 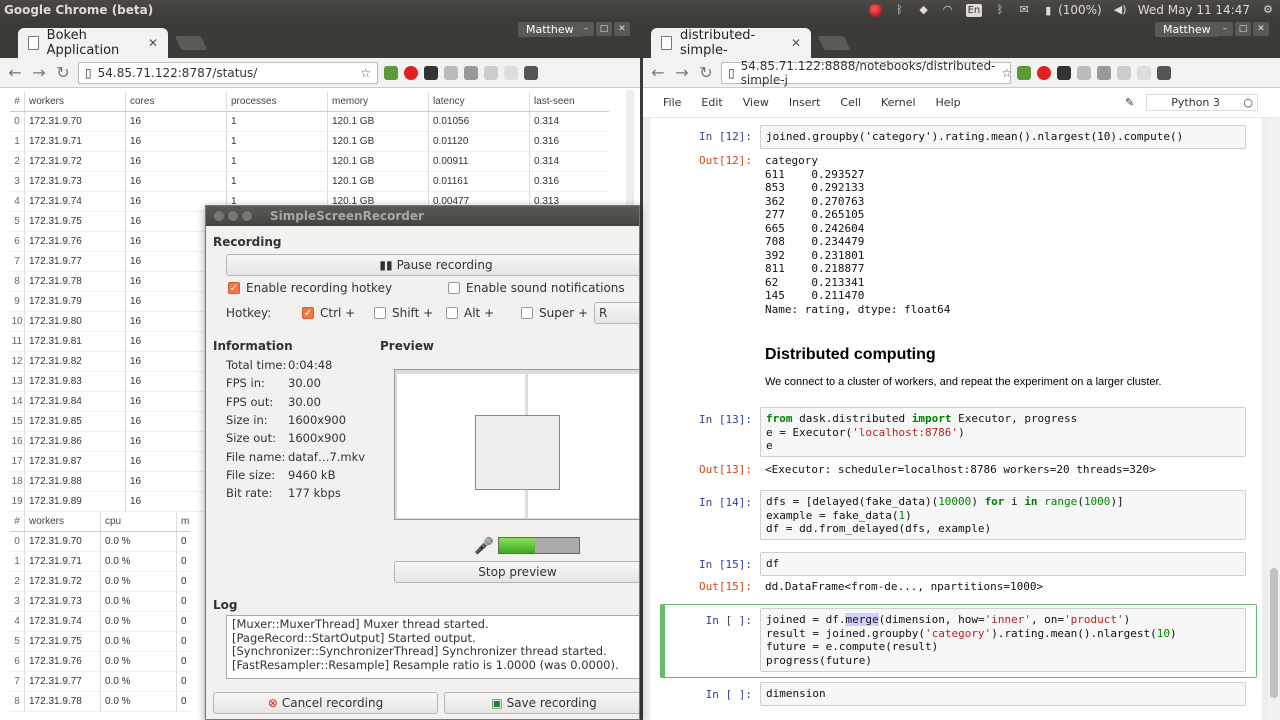 What do you see at coordinates (805, 102) in the screenshot?
I see `menu-insert: Insert` at bounding box center [805, 102].